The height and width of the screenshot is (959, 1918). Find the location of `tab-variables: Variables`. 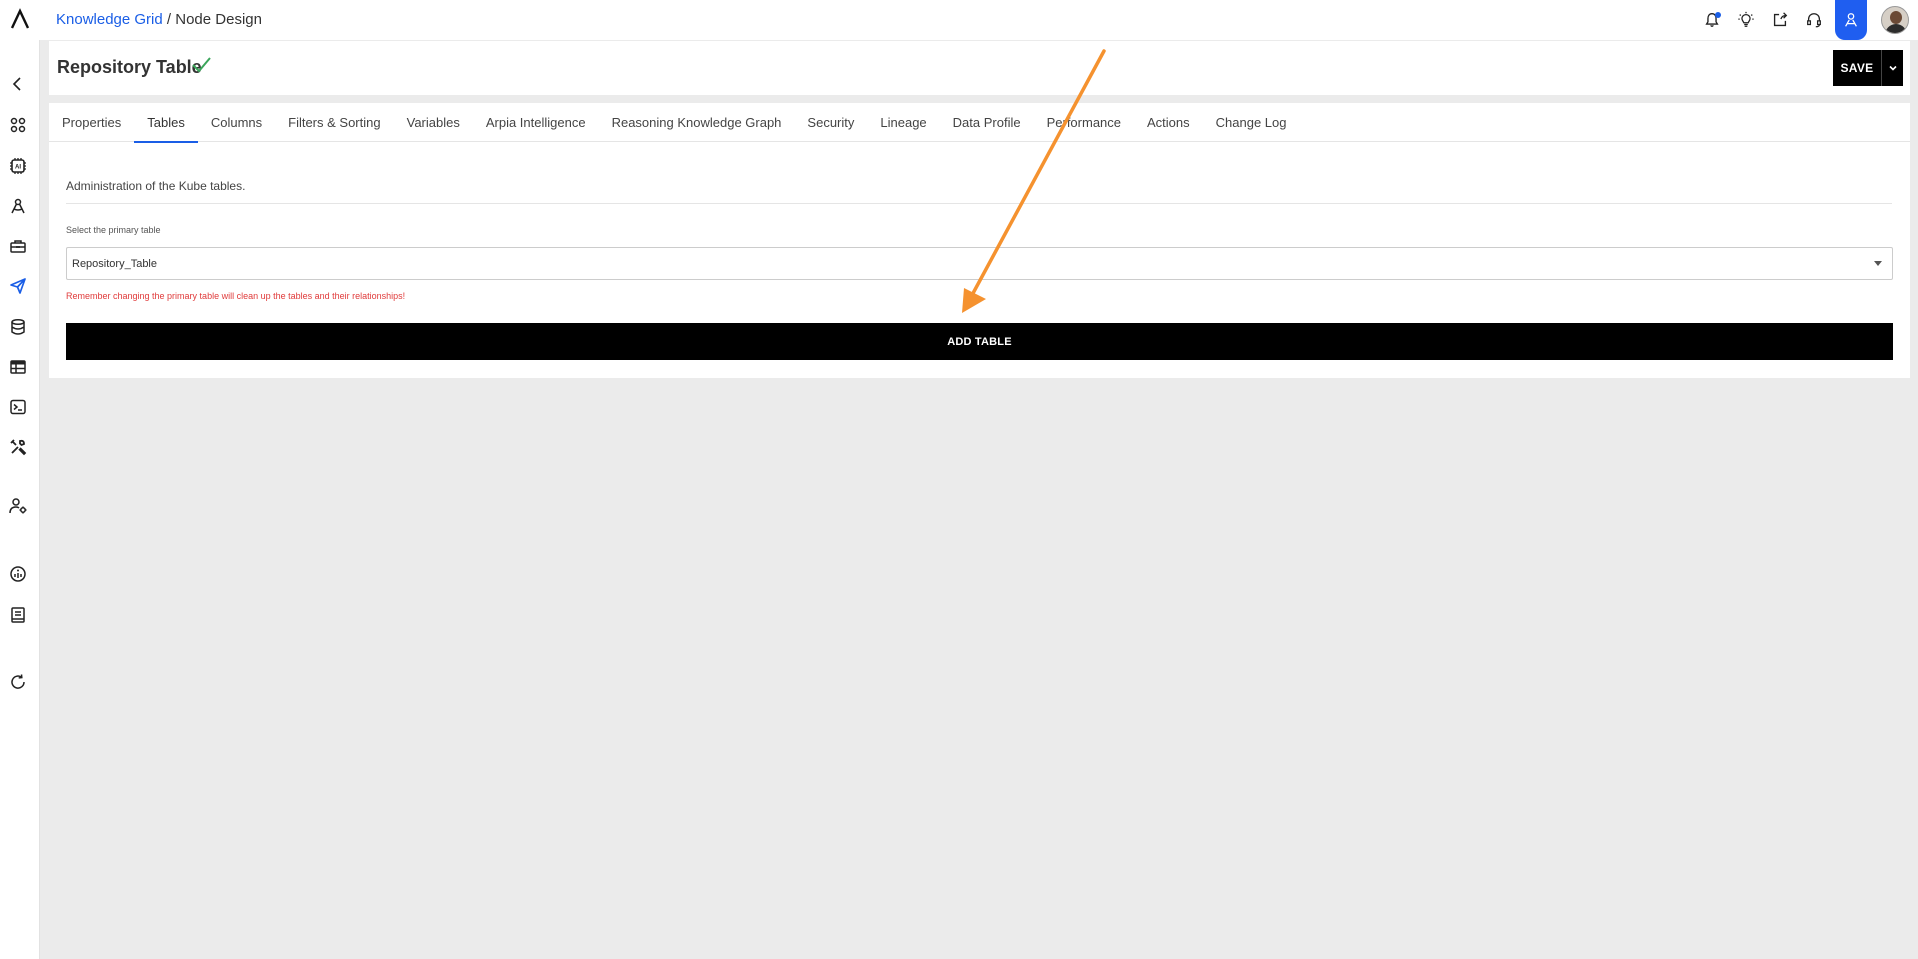

tab-variables: Variables is located at coordinates (433, 122).